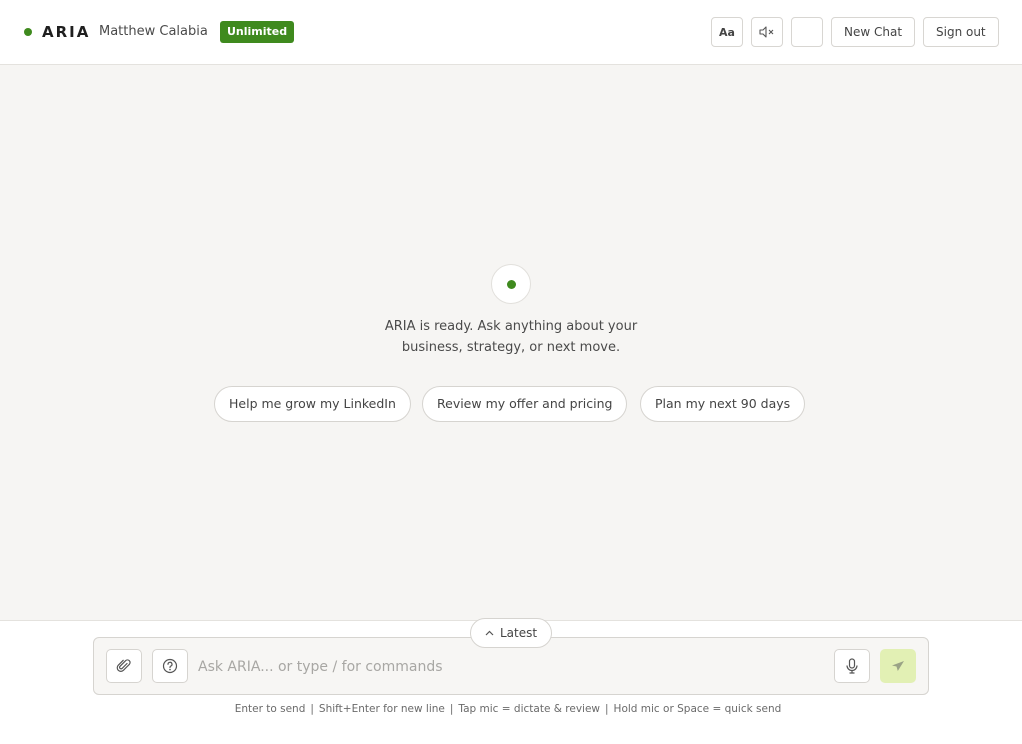  I want to click on hint-text: Enter to send, so click(270, 709).